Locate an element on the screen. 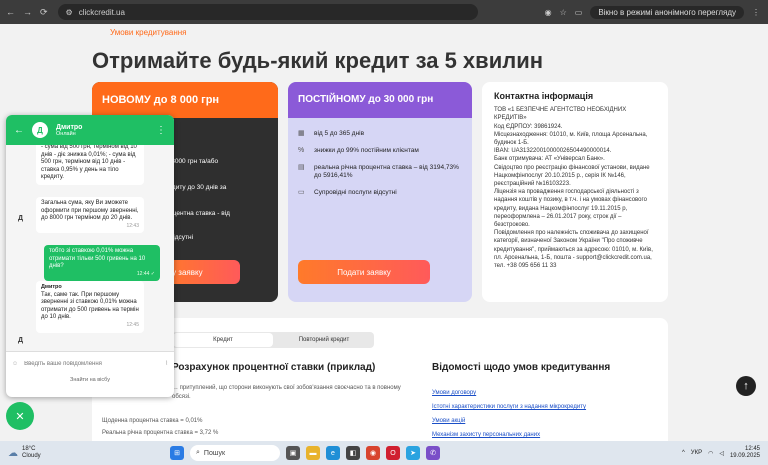 The width and height of the screenshot is (768, 465). document-icon: ▤ is located at coordinates (301, 167).